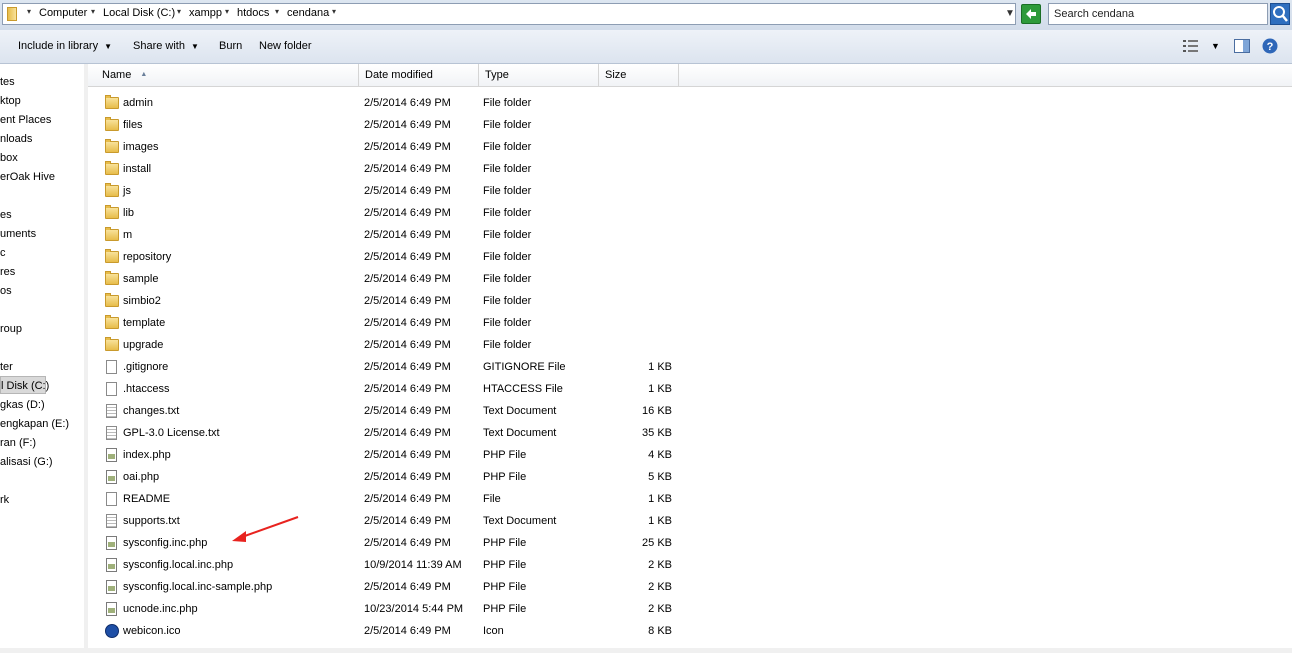 This screenshot has width=1292, height=653. What do you see at coordinates (388, 191) in the screenshot?
I see `file-row: js 2/5/2014 6:49 PM File folder` at bounding box center [388, 191].